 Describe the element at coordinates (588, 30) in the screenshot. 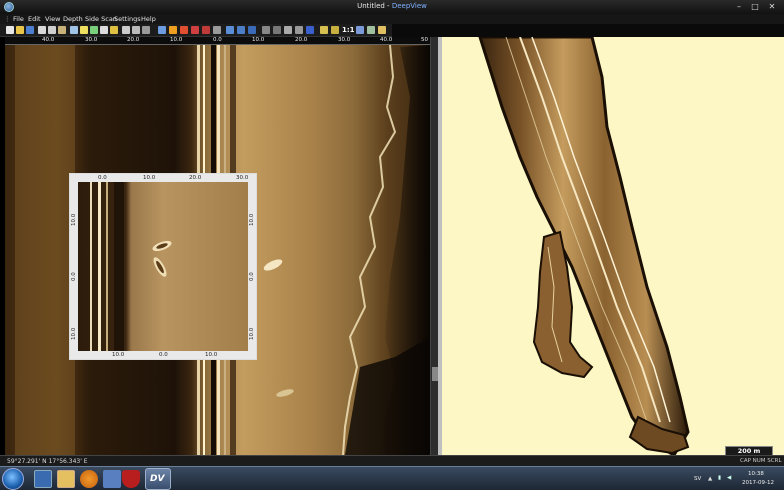

I see `toolbar-spacer` at that location.